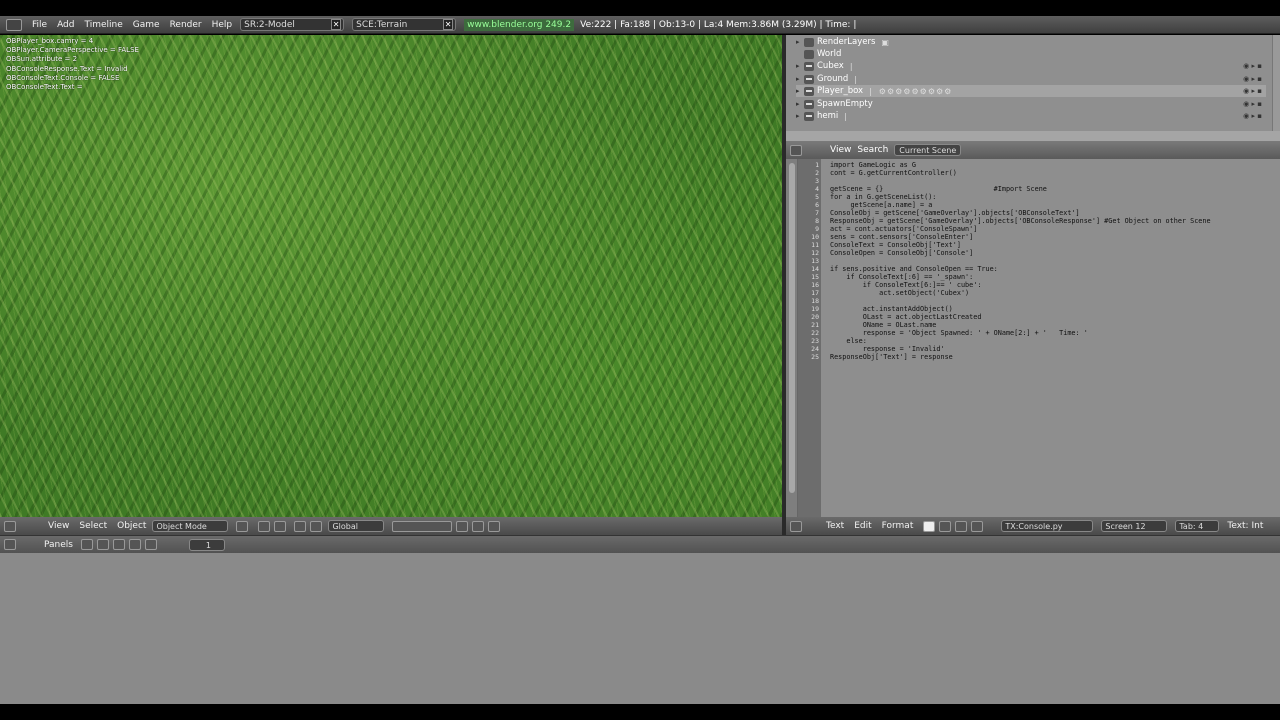  Describe the element at coordinates (404, 24) in the screenshot. I see `scene-selector: SCE:Terrain ✕` at that location.